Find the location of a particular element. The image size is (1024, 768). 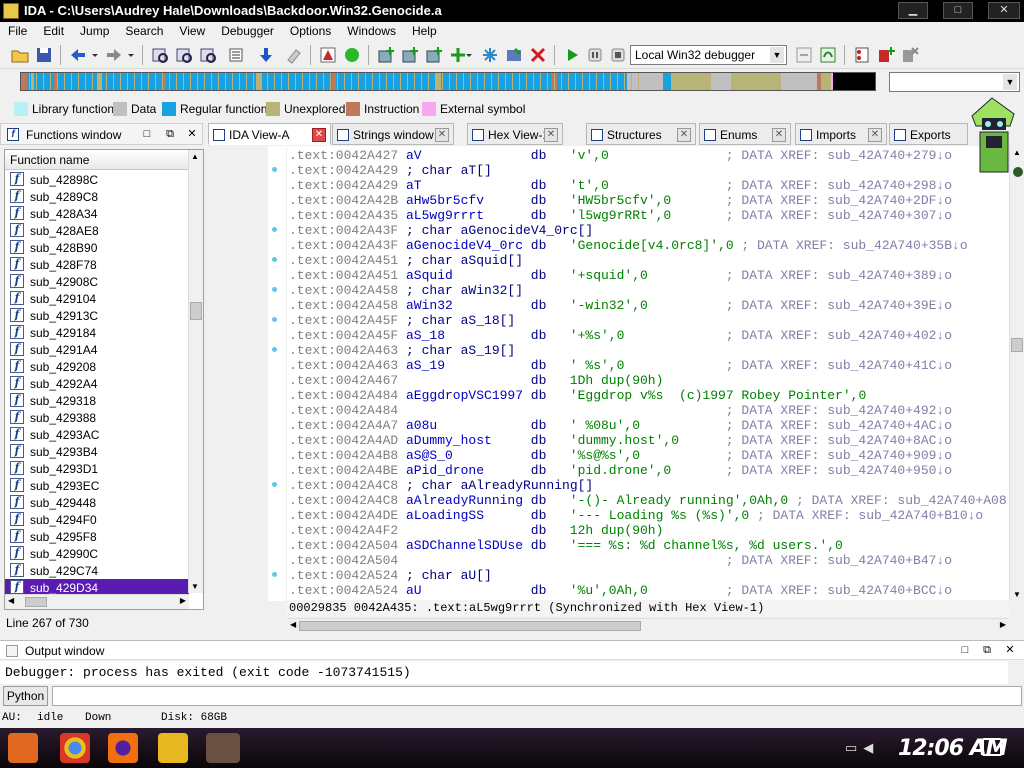

function-row: f sub_4293B4 is located at coordinates (97, 451).